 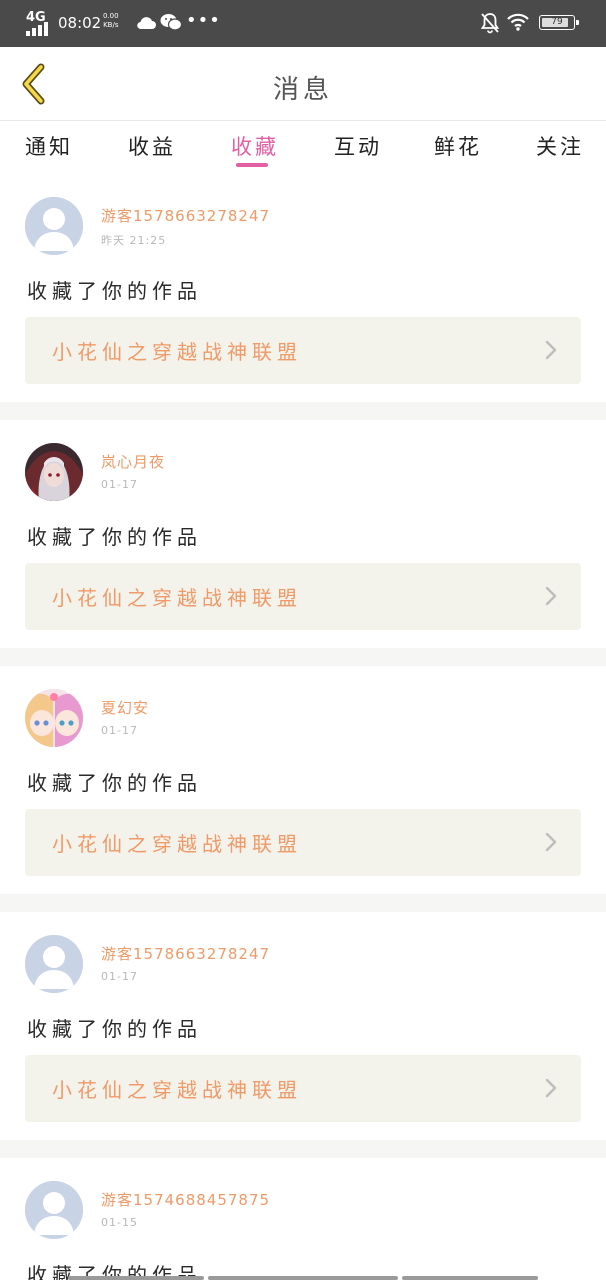 What do you see at coordinates (171, 22) in the screenshot?
I see `wechat-icon` at bounding box center [171, 22].